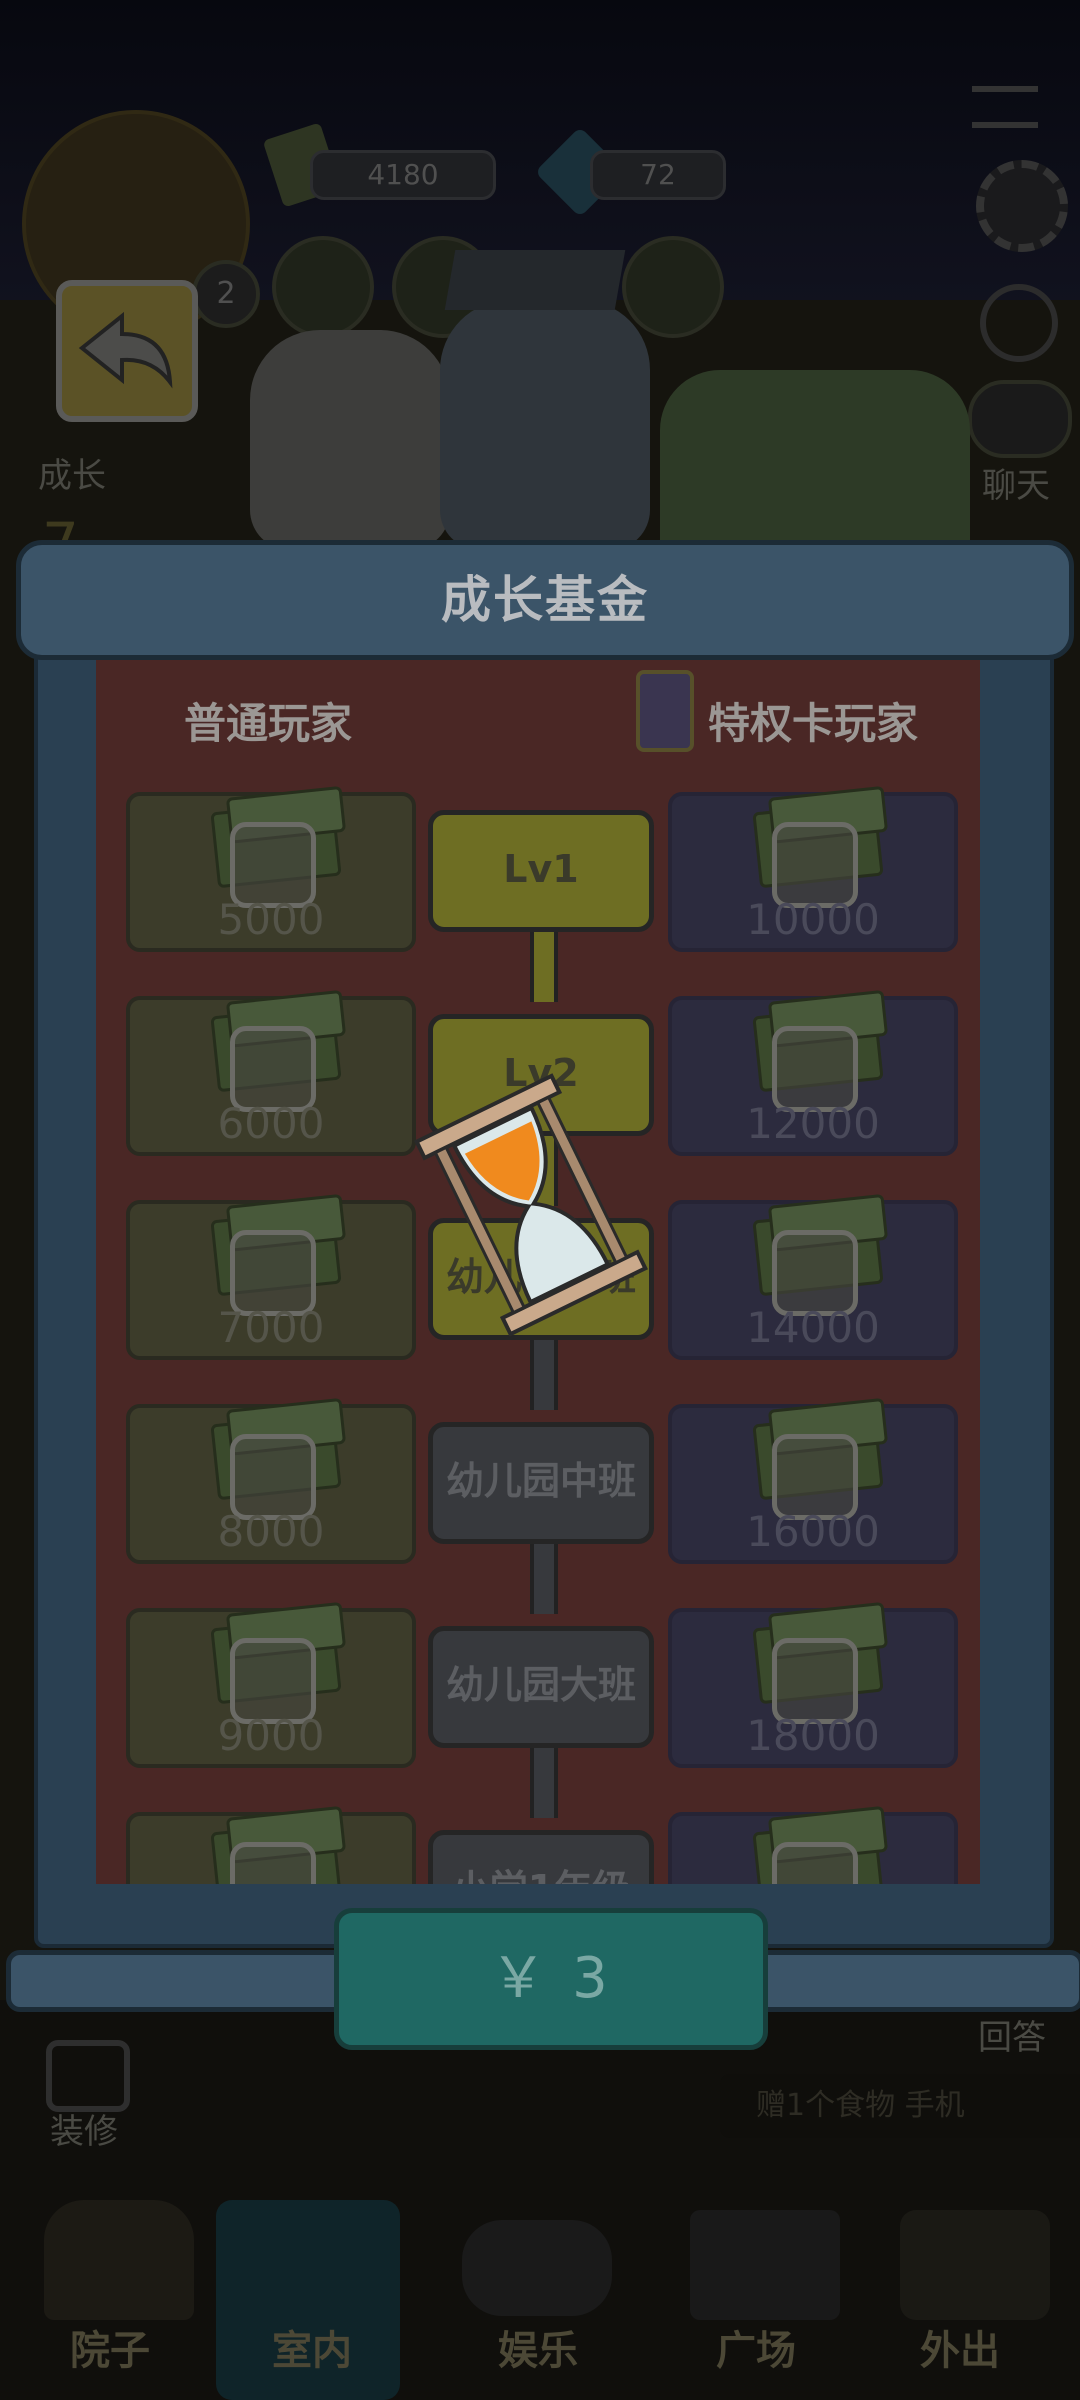  Describe the element at coordinates (813, 723) in the screenshot. I see `premium-player-label: 特权卡玩家` at that location.